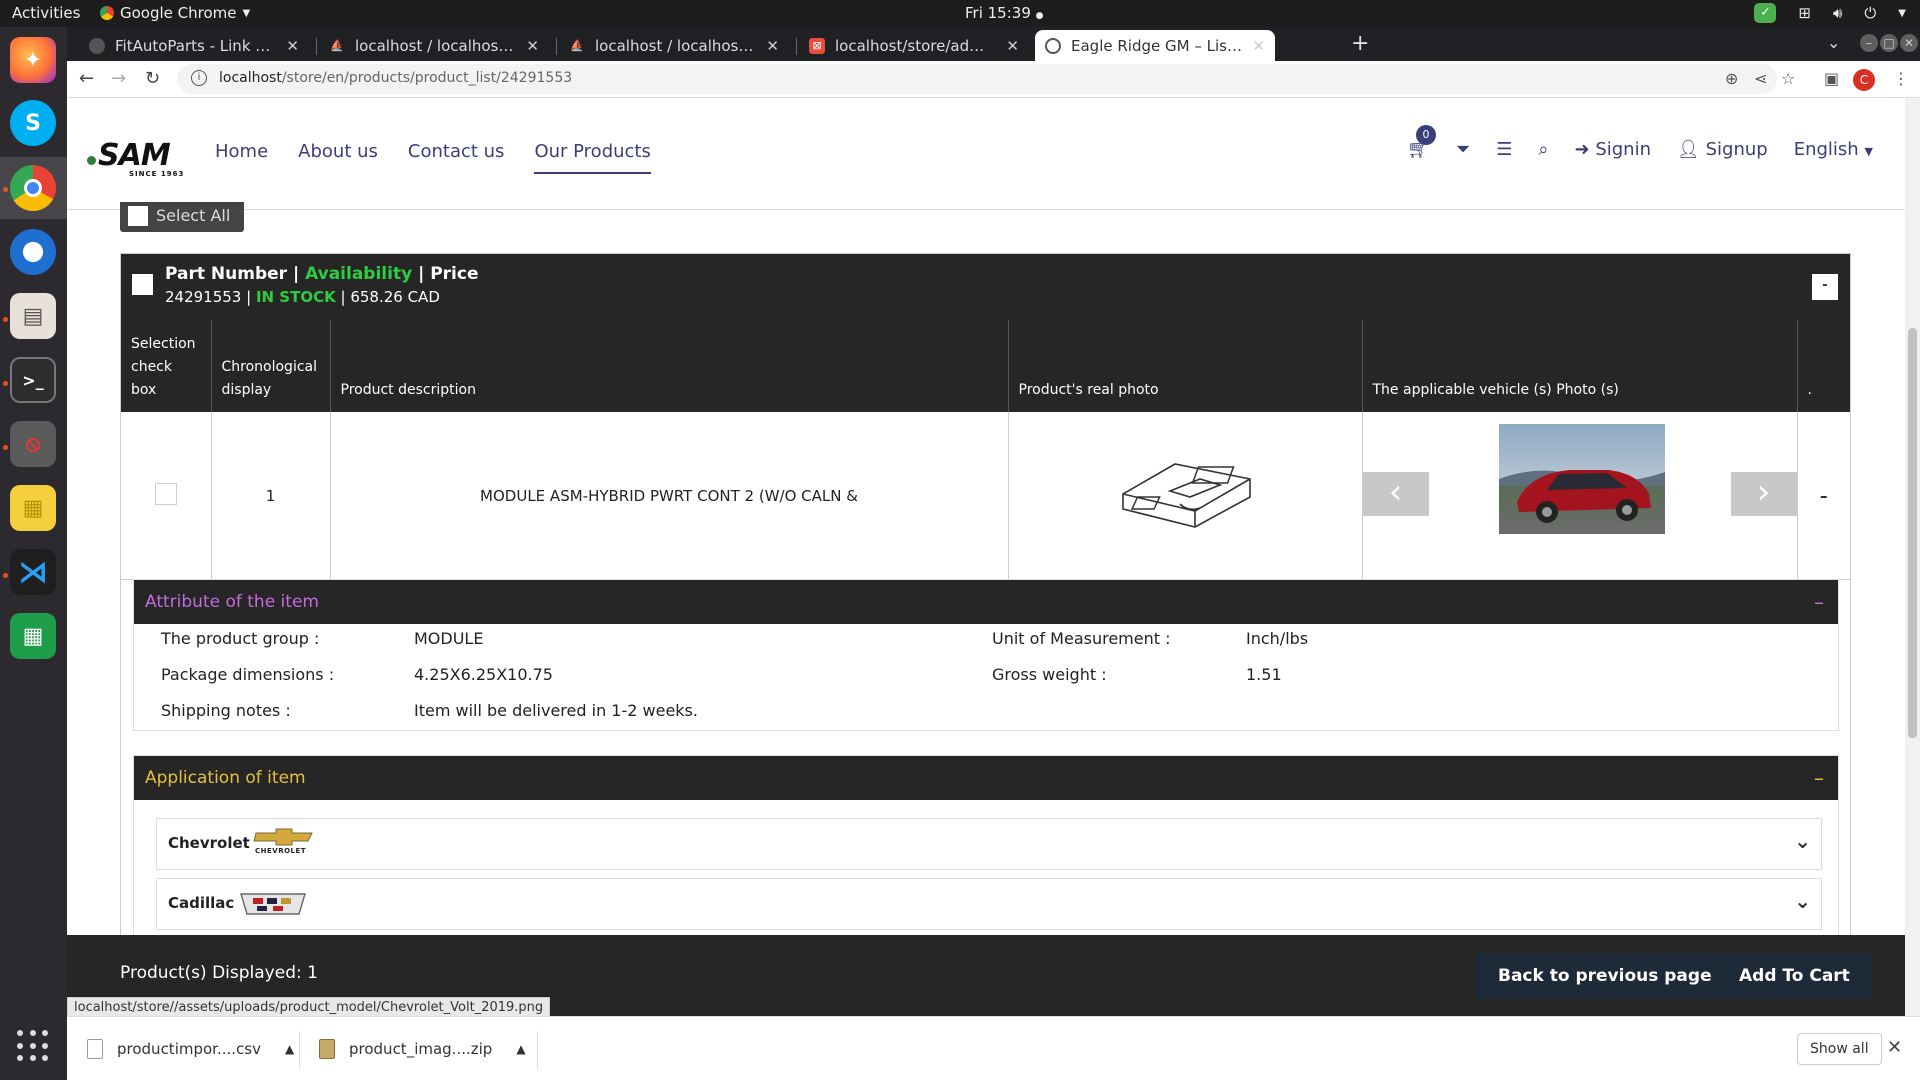 The width and height of the screenshot is (1920, 1080). Describe the element at coordinates (1830, 13) in the screenshot. I see `system-tray: ✓ ⊞ 🔊︎ ⏻ ▼` at that location.